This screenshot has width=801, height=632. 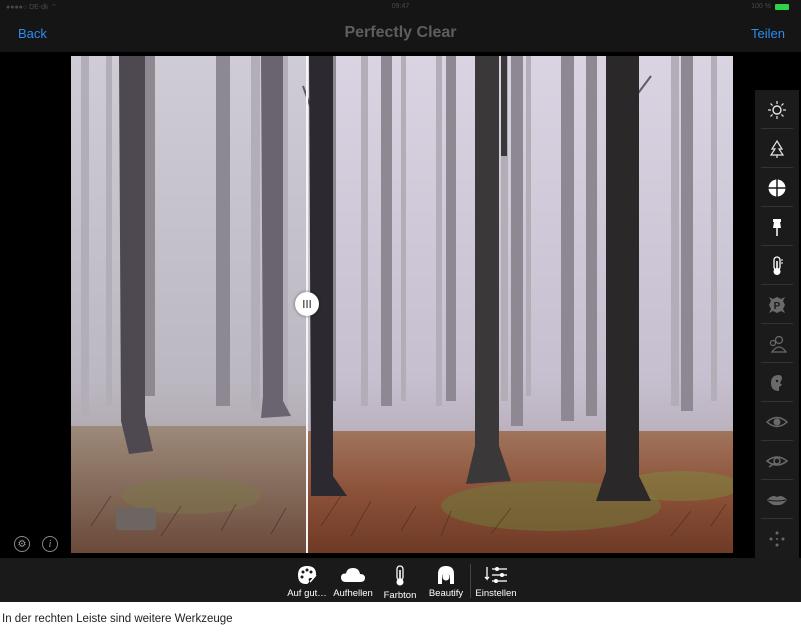 What do you see at coordinates (446, 593) in the screenshot?
I see `tool-label: Beautify` at bounding box center [446, 593].